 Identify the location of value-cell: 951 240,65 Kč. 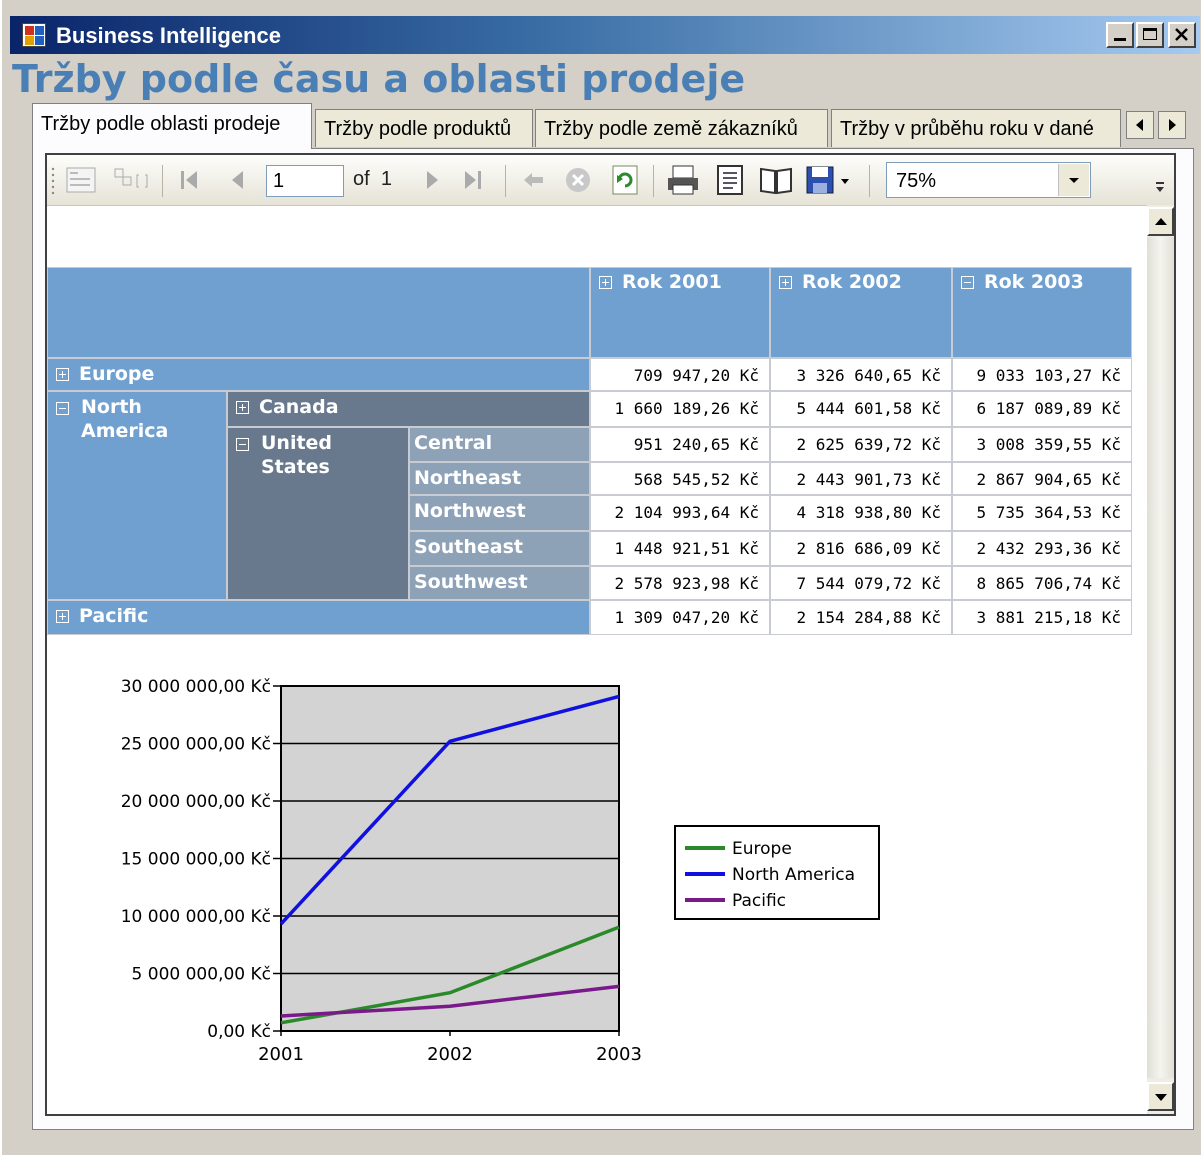
(680, 444).